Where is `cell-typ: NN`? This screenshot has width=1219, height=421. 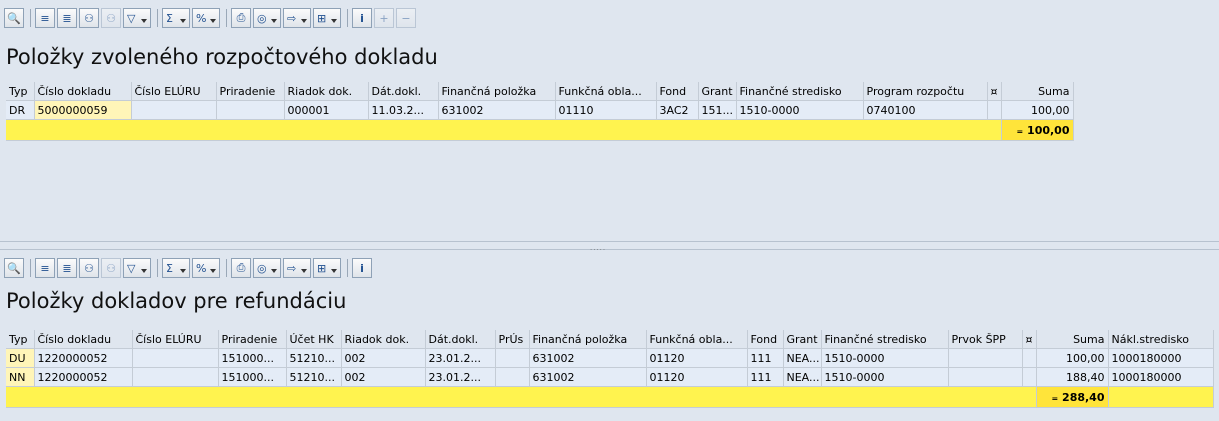
cell-typ: NN is located at coordinates (20, 377).